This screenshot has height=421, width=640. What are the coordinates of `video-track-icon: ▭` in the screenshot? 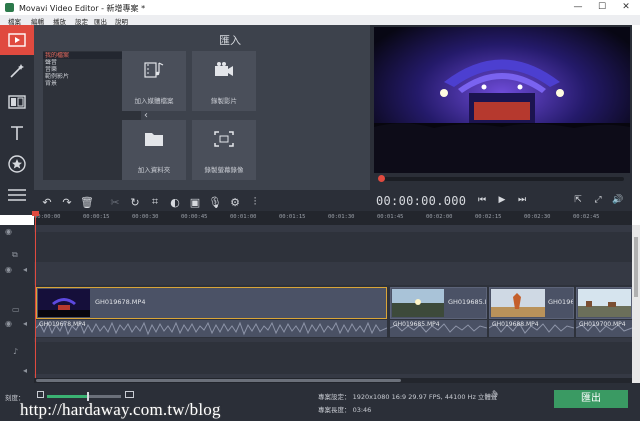 It's located at (16, 309).